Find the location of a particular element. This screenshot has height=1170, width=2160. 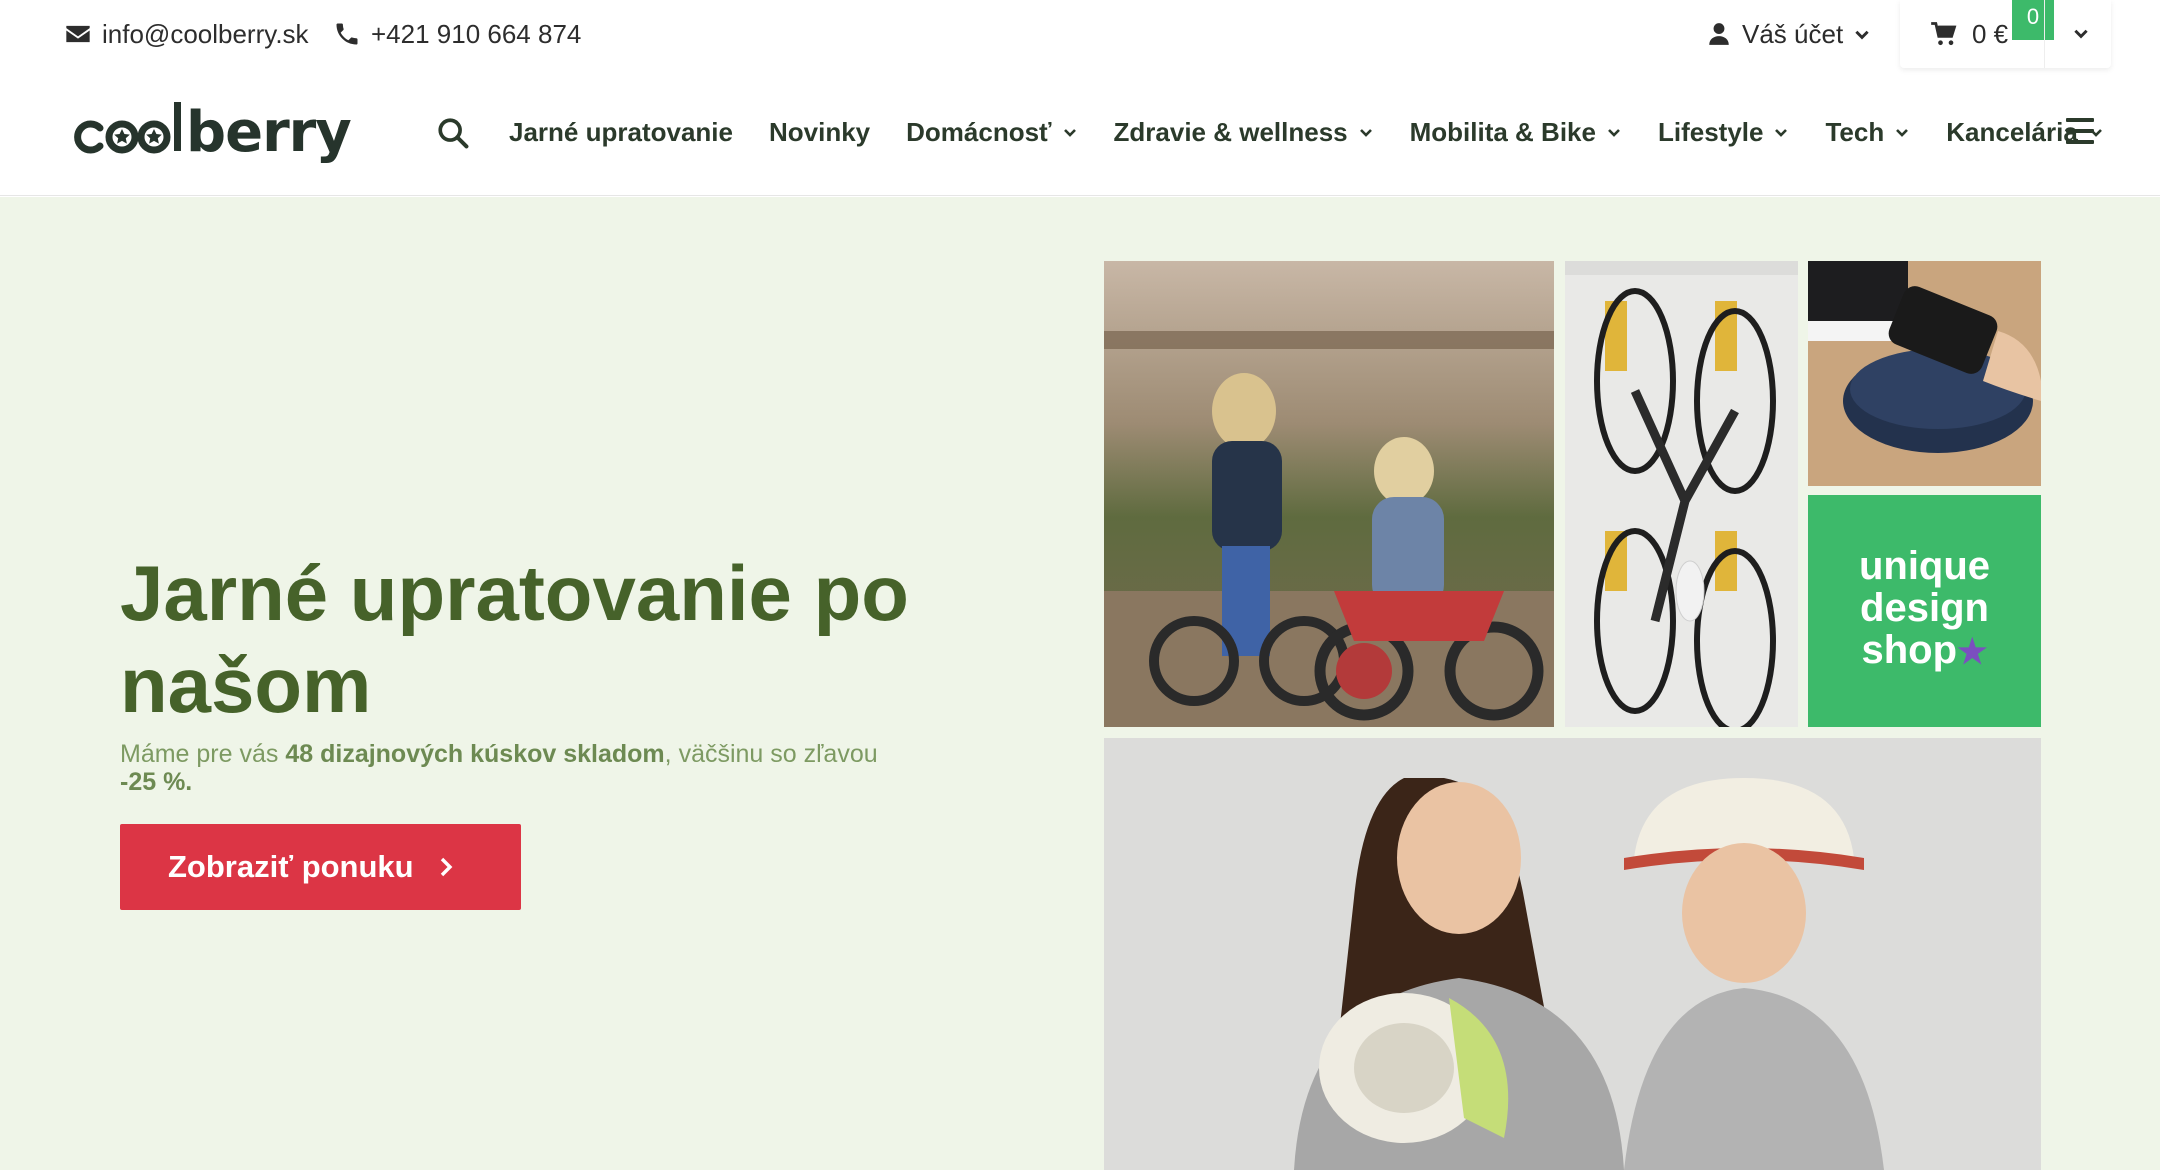

envelope-icon is located at coordinates (78, 34).